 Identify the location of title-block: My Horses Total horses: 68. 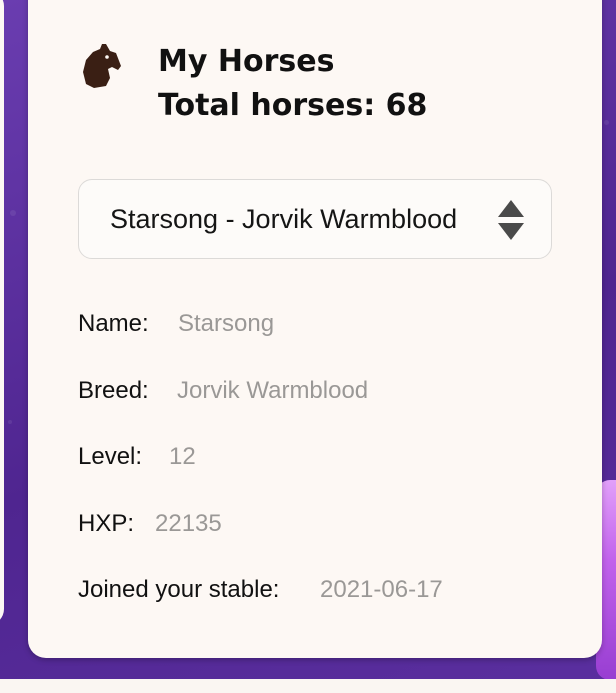
(292, 84).